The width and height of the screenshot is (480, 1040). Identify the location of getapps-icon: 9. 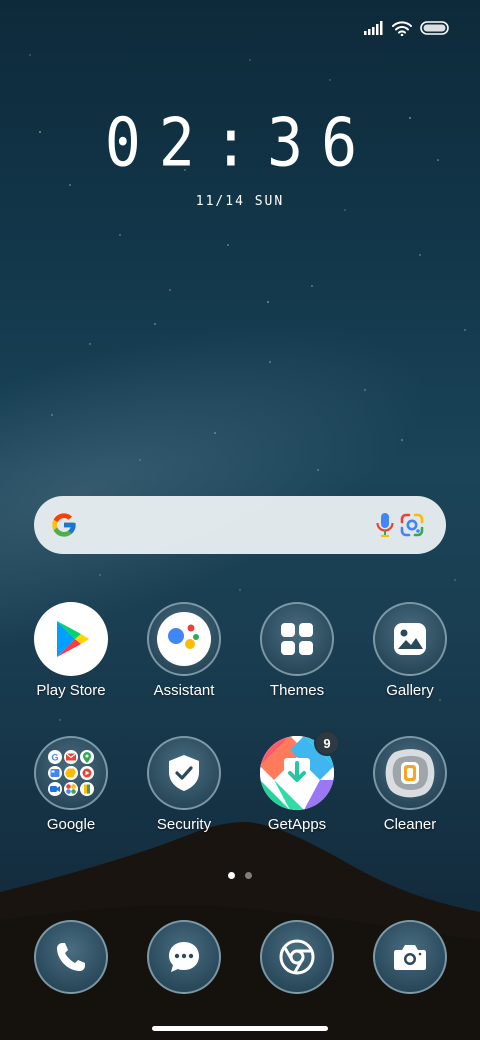
(300, 770).